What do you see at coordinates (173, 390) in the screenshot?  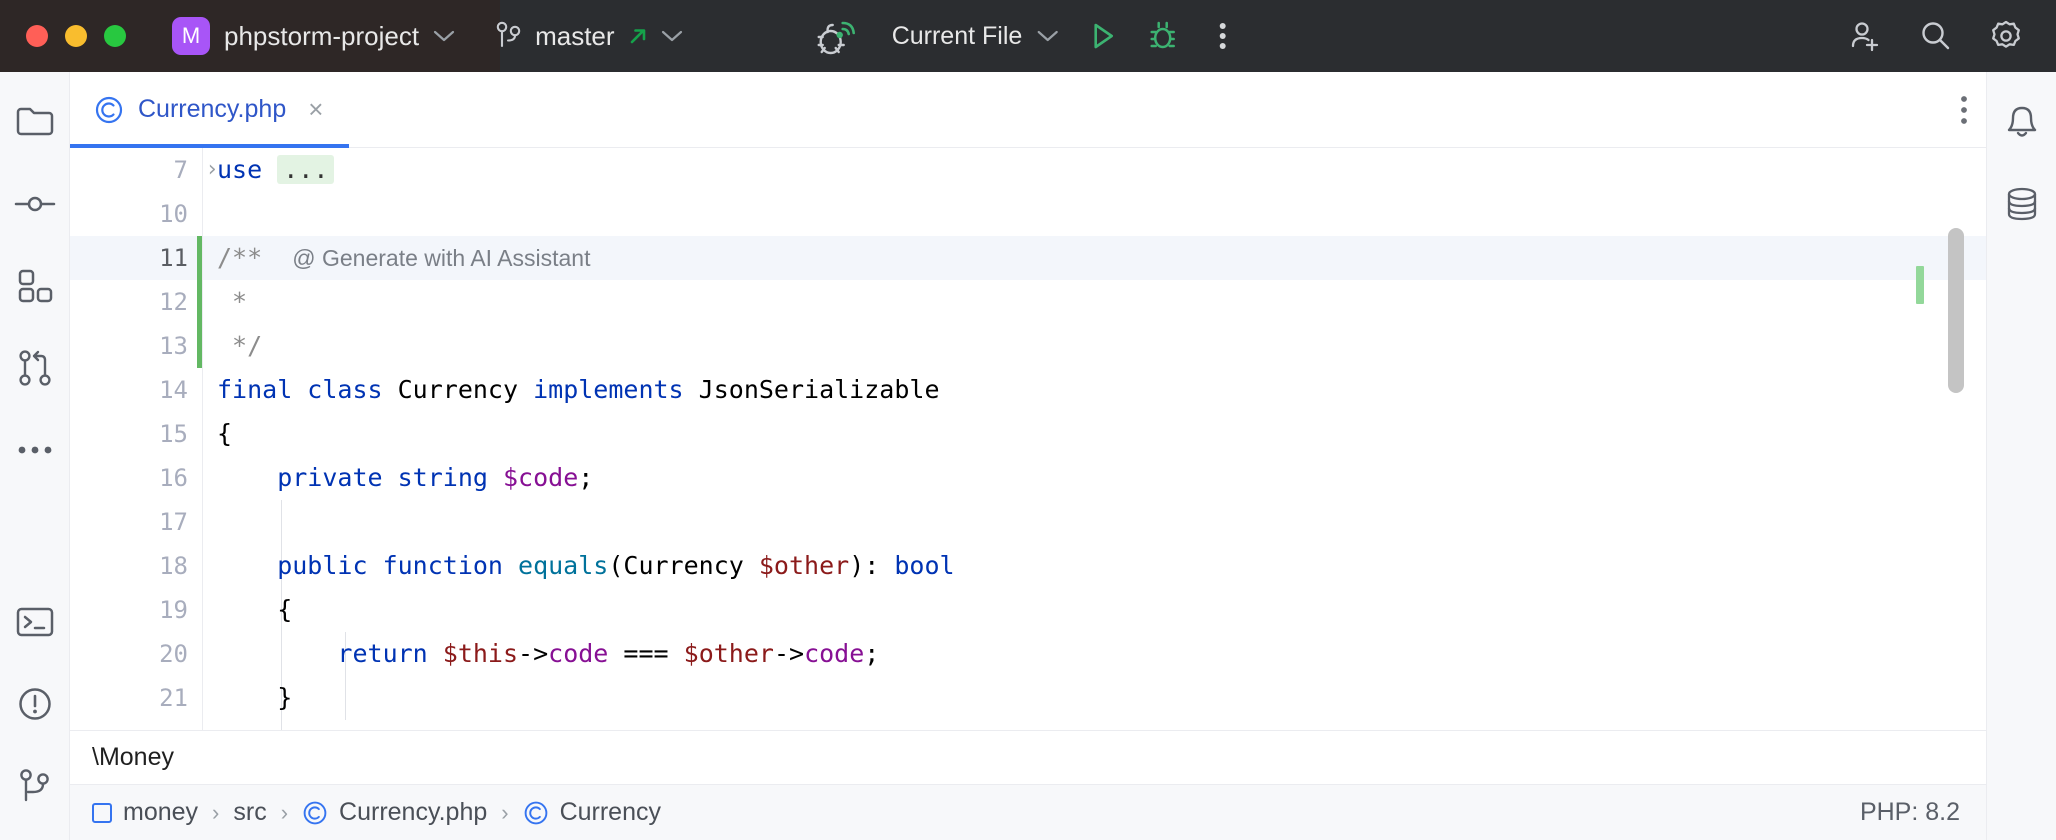 I see `gutter-line-number: 14` at bounding box center [173, 390].